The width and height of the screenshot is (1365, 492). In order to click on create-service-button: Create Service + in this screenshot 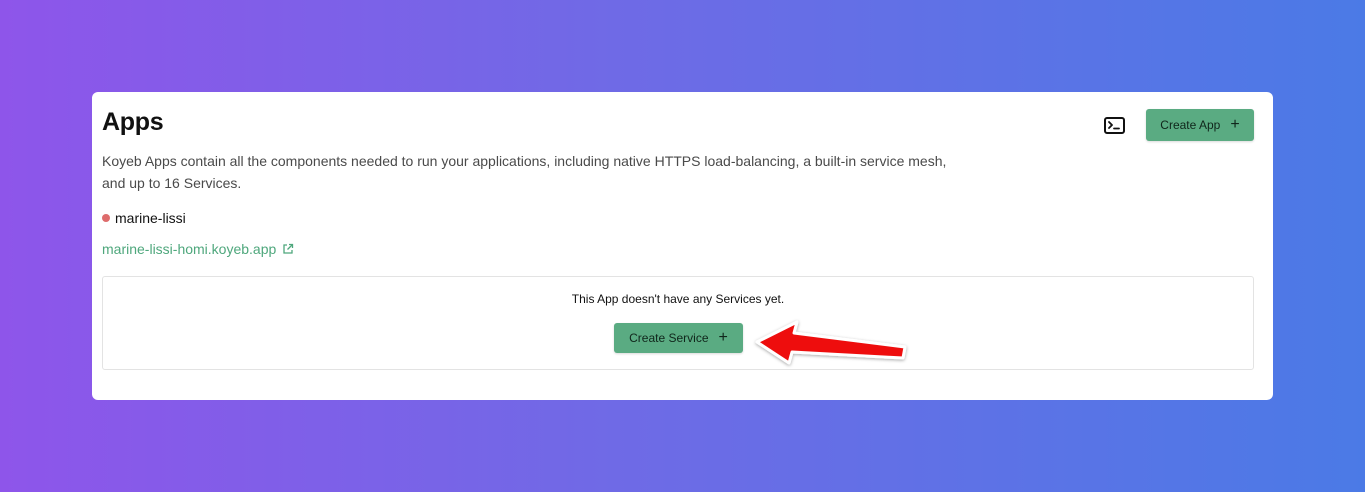, I will do `click(678, 338)`.